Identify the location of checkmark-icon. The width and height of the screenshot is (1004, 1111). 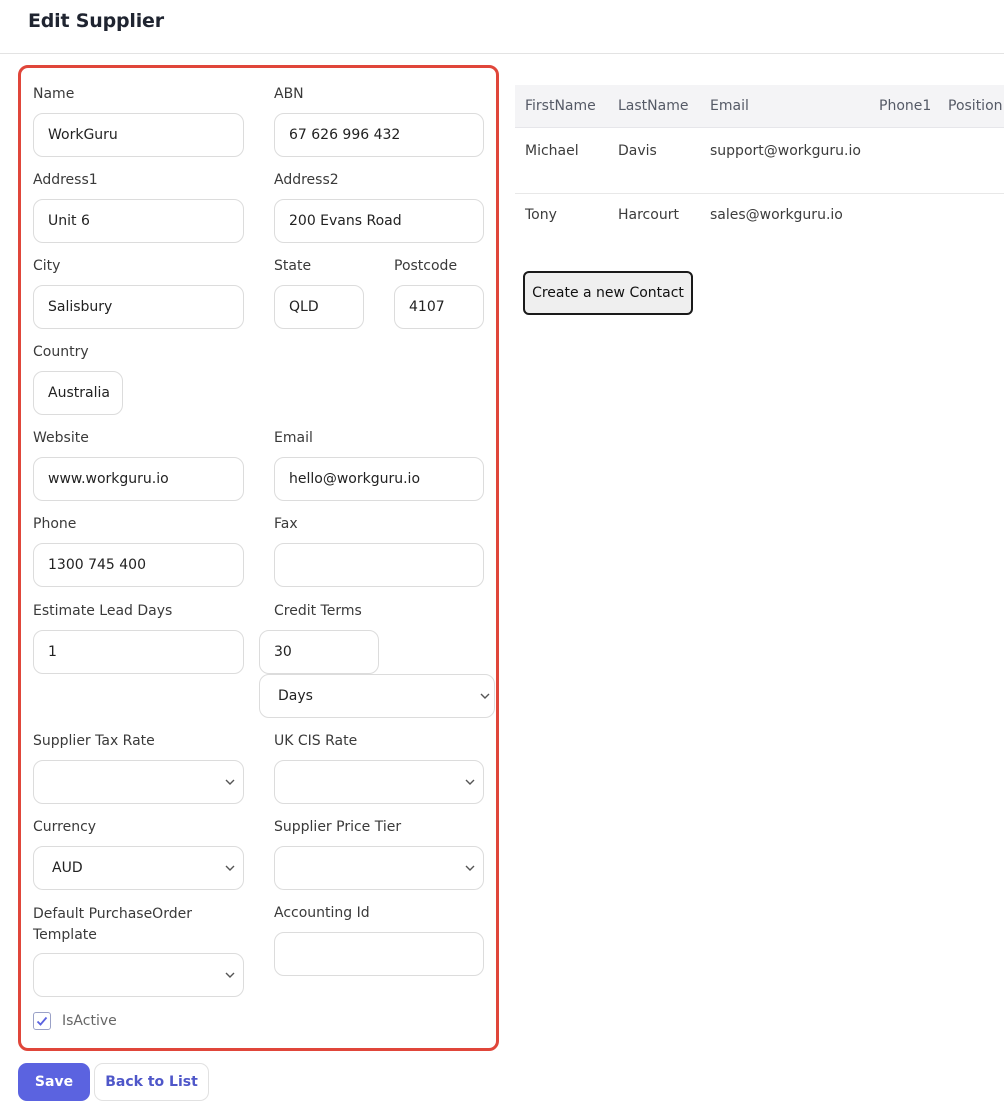
(42, 1021).